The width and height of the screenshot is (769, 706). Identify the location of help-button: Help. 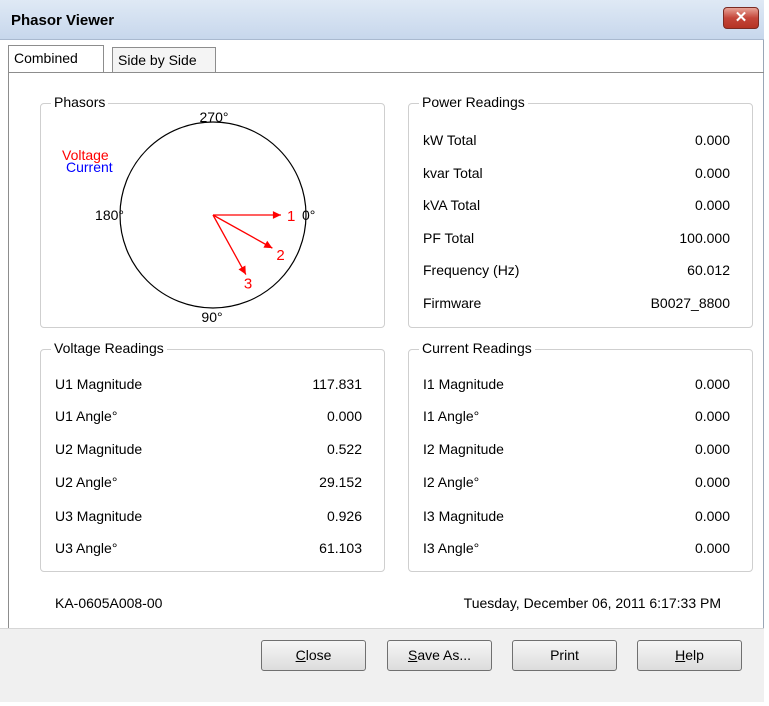
(689, 655).